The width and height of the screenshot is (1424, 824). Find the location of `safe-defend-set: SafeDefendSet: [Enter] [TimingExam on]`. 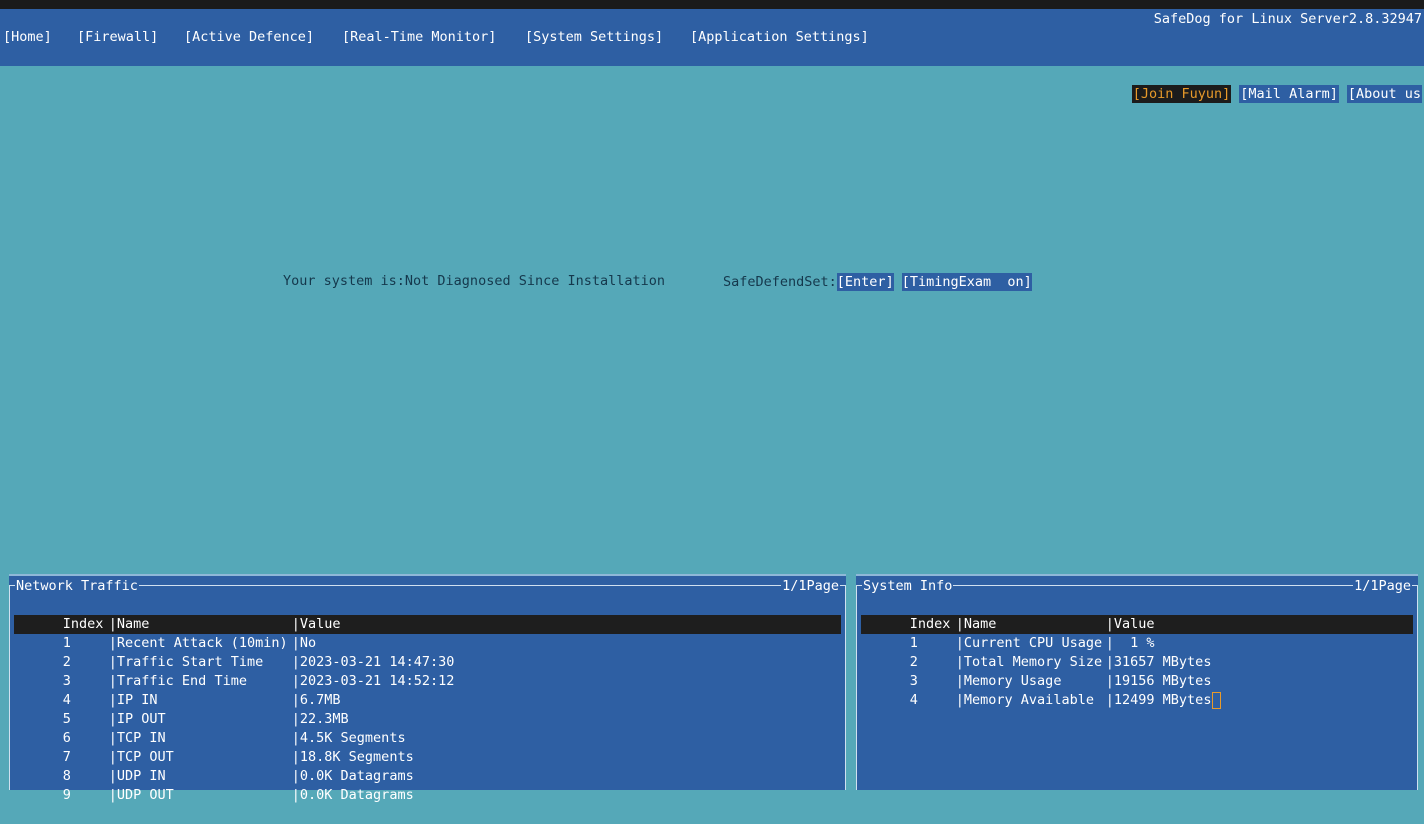

safe-defend-set: SafeDefendSet: [Enter] [TimingExam on] is located at coordinates (881, 282).